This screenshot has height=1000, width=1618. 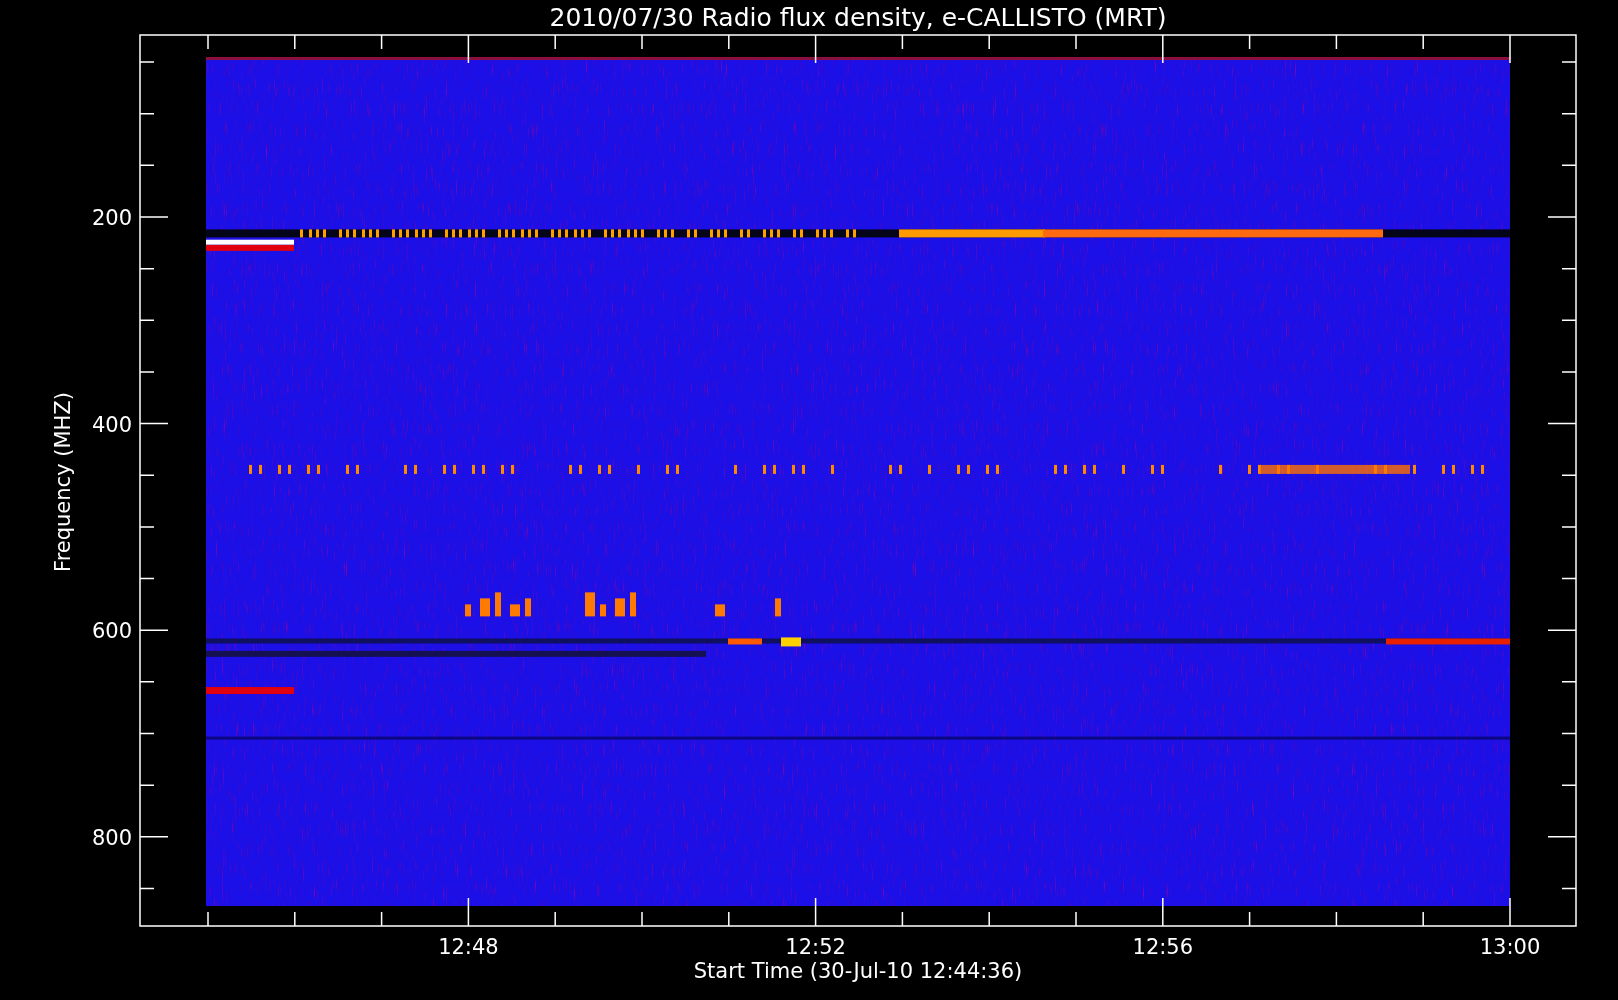 What do you see at coordinates (1163, 947) in the screenshot?
I see `x-tick-label: 12:56` at bounding box center [1163, 947].